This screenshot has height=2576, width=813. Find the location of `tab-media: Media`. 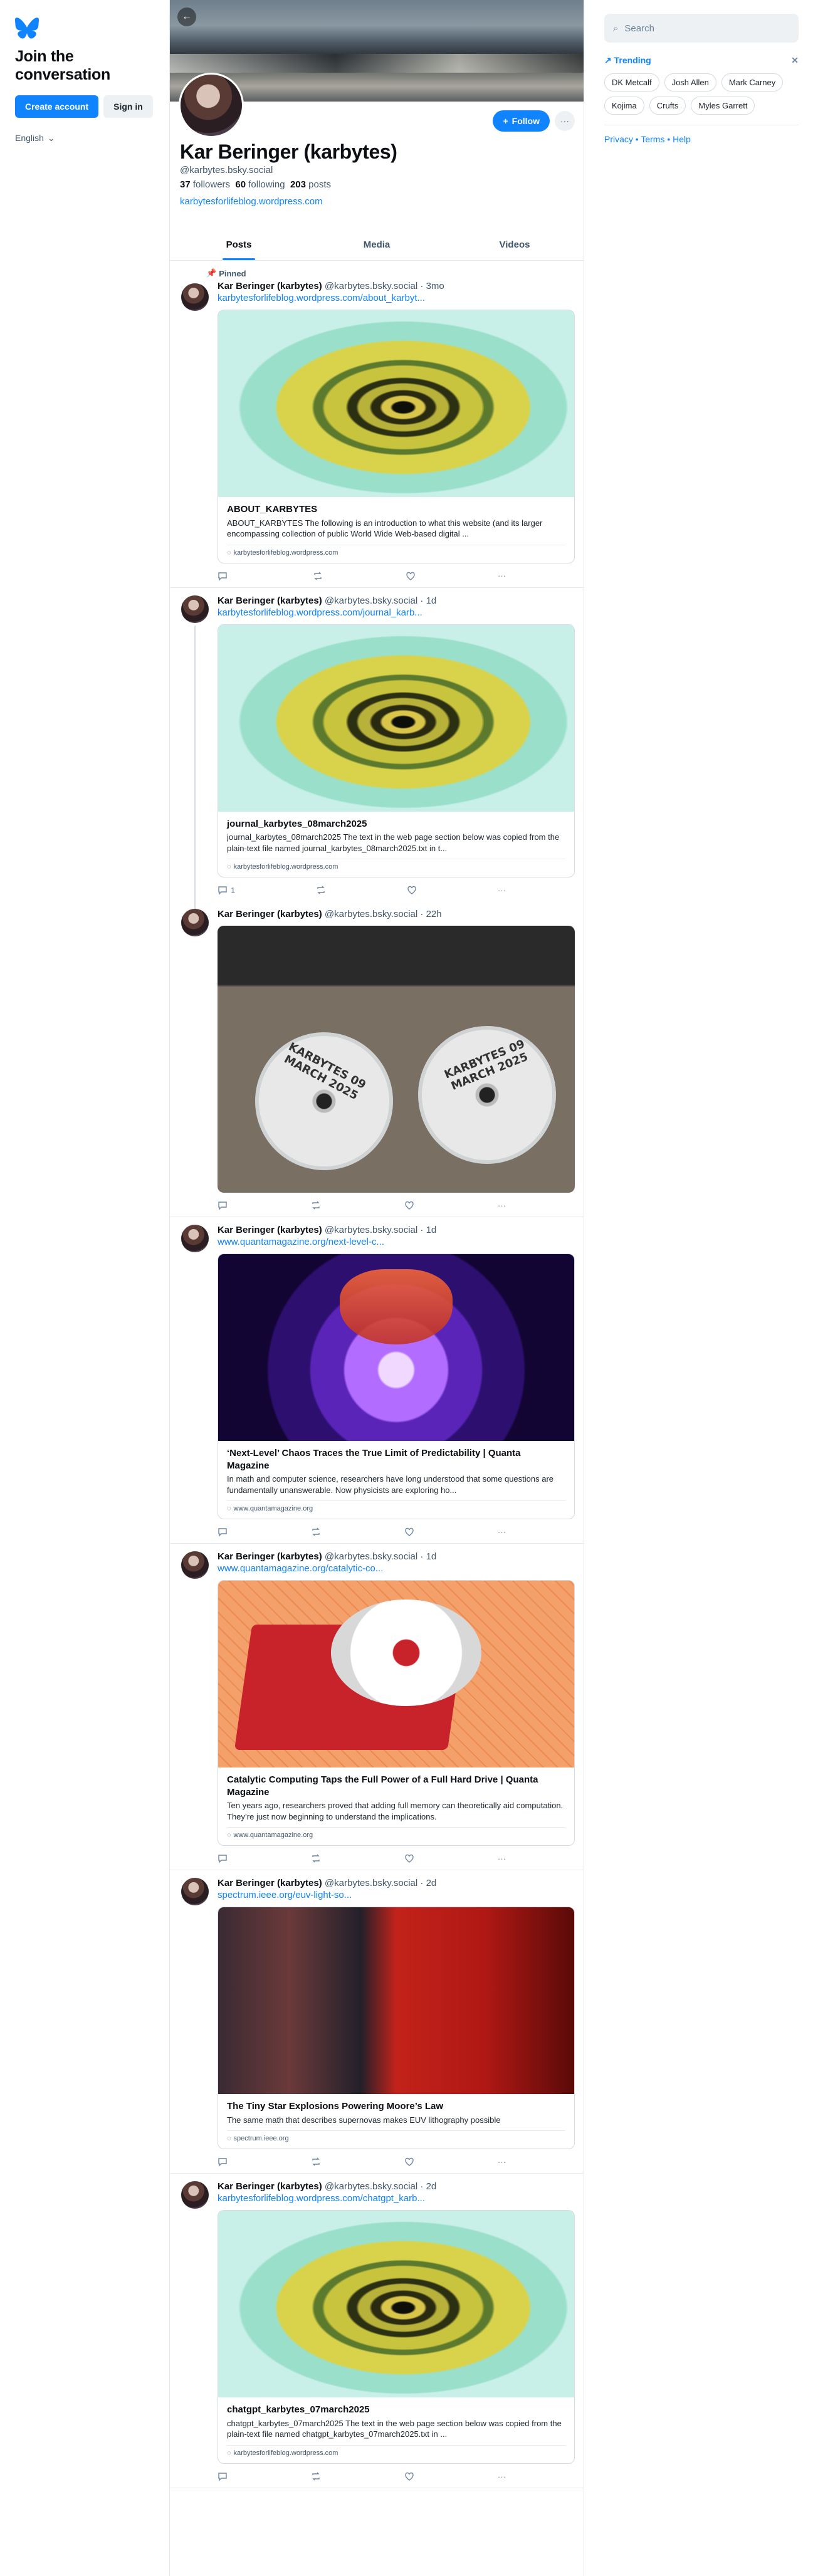

tab-media: Media is located at coordinates (377, 244).